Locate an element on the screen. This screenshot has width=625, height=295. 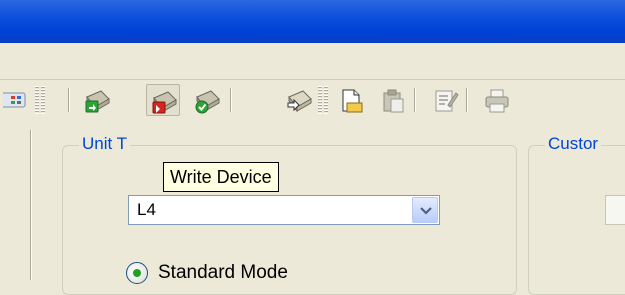
verify-device-icon is located at coordinates (207, 100).